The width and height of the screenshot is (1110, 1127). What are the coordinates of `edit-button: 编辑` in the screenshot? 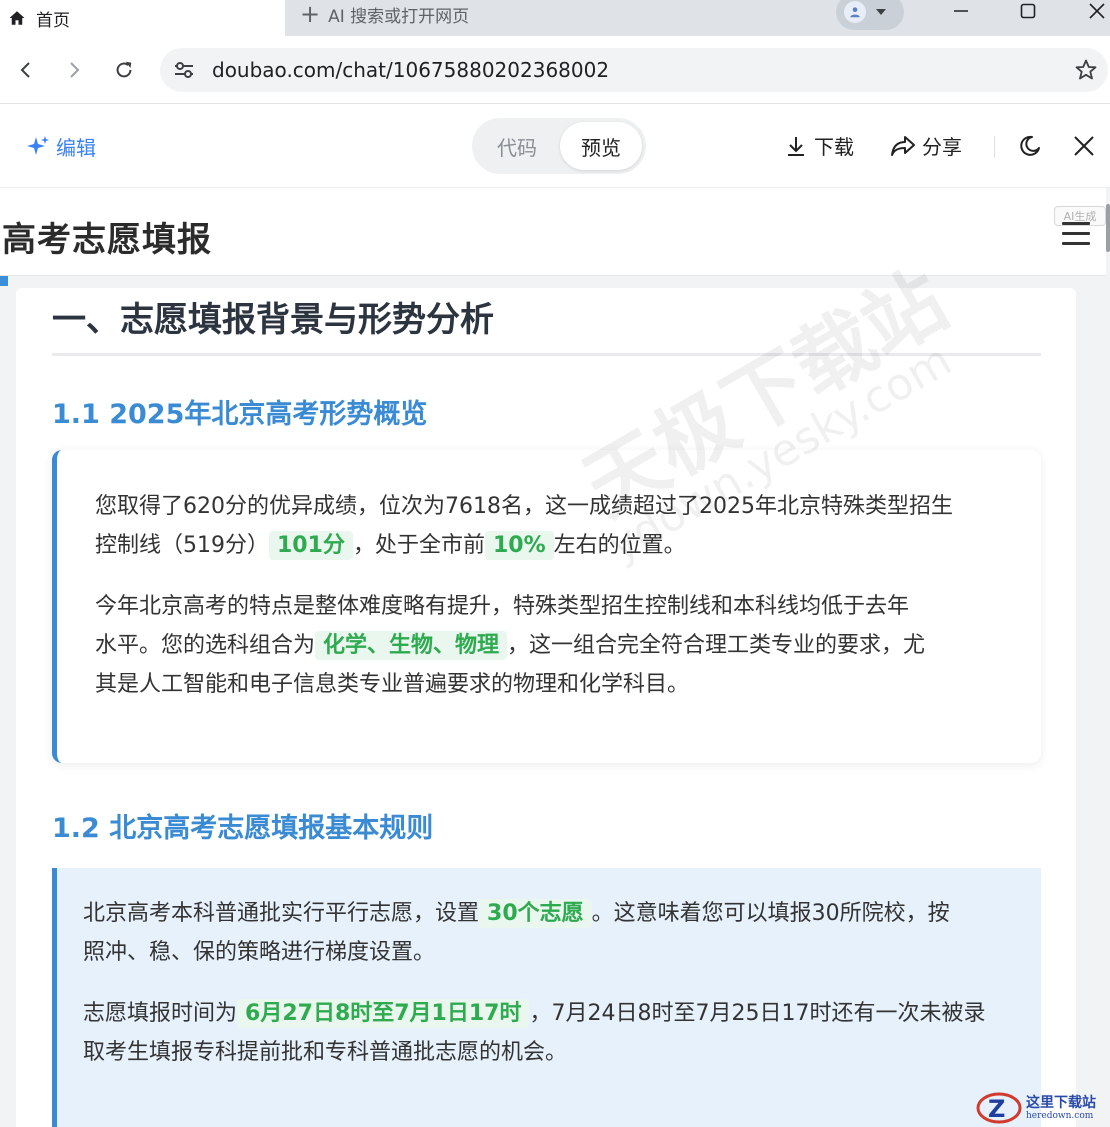 It's located at (61, 146).